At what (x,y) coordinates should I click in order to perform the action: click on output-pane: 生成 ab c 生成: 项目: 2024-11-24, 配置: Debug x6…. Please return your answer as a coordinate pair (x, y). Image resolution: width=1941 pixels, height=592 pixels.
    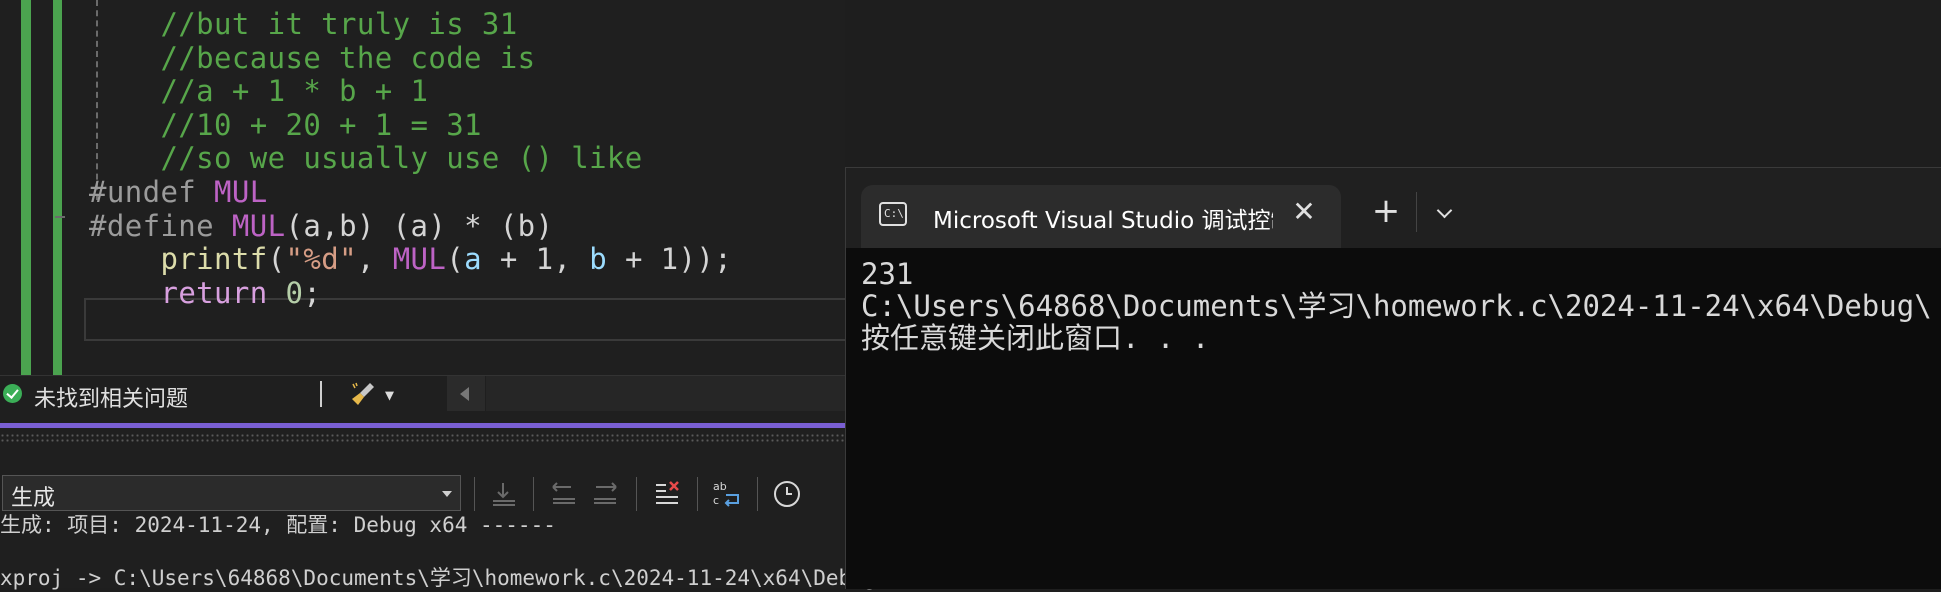
    Looking at the image, I should click on (444, 500).